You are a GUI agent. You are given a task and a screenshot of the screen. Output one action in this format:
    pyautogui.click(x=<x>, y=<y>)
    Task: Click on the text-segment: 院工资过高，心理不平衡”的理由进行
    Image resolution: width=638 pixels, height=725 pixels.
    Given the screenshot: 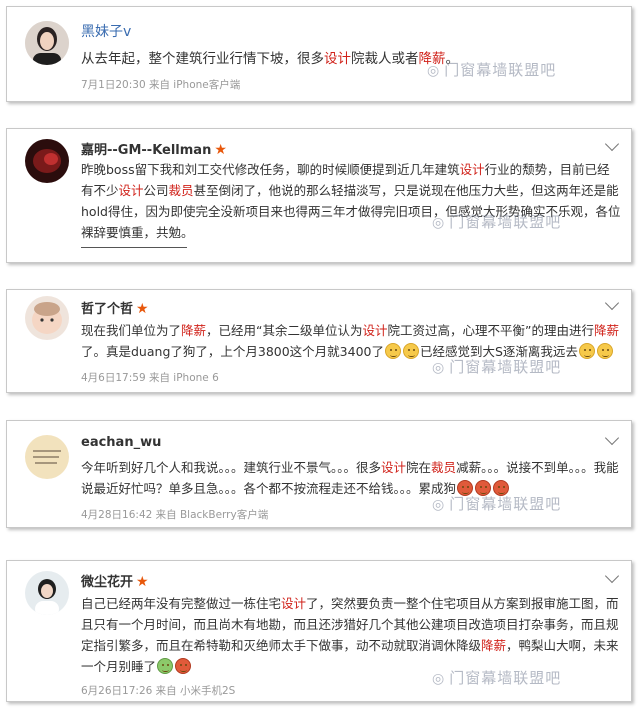 What is the action you would take?
    pyautogui.click(x=491, y=330)
    